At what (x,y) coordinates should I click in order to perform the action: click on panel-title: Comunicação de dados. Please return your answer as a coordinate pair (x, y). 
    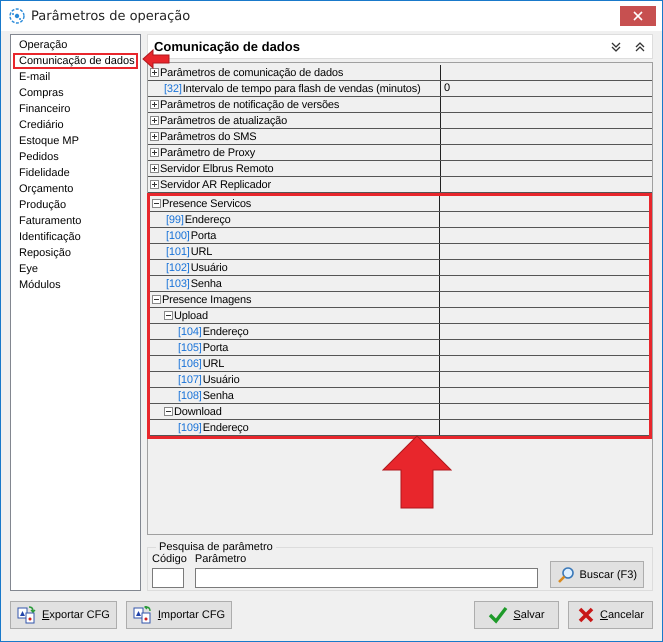
    Looking at the image, I should click on (227, 46).